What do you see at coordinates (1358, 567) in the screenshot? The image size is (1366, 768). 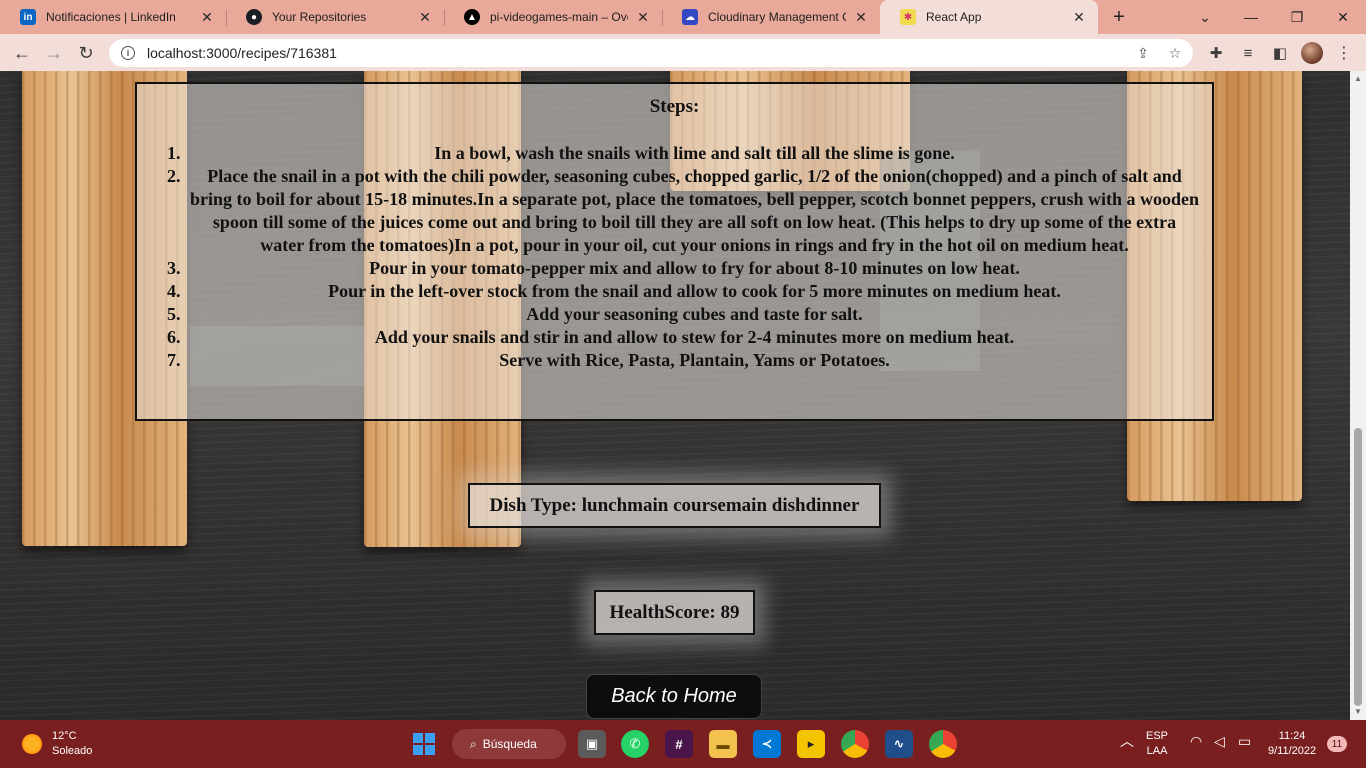 I see `scrollbar-thumb` at bounding box center [1358, 567].